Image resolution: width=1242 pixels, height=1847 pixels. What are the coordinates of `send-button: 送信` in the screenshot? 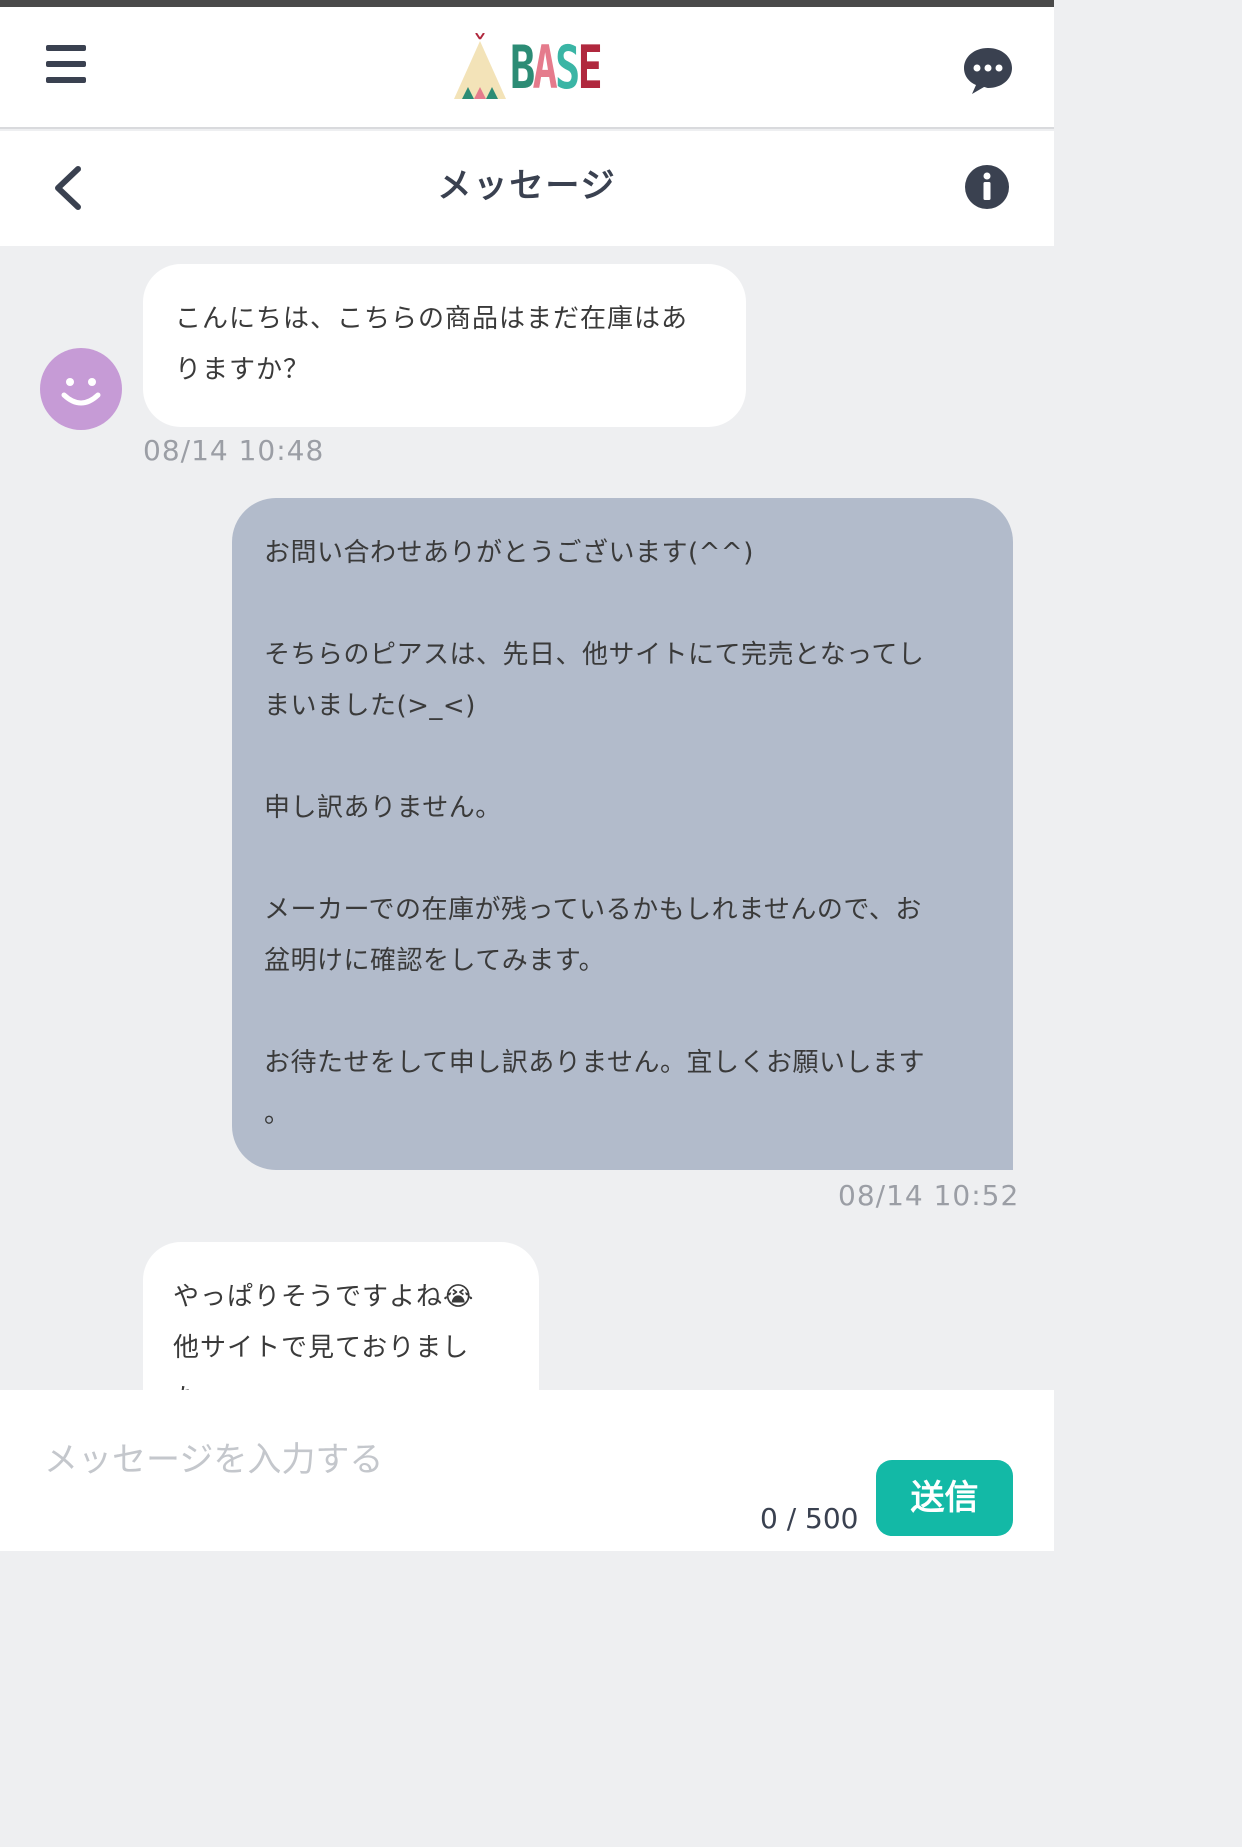 It's located at (944, 1498).